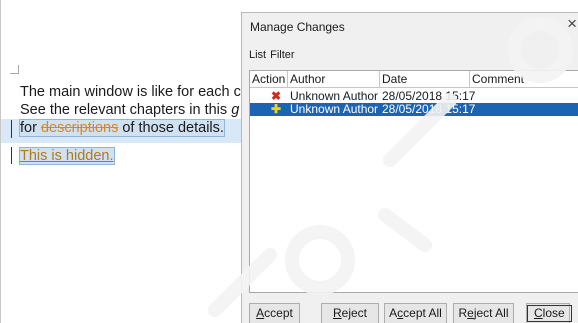 The width and height of the screenshot is (578, 323). What do you see at coordinates (235, 110) in the screenshot?
I see `document-text-italic: g` at bounding box center [235, 110].